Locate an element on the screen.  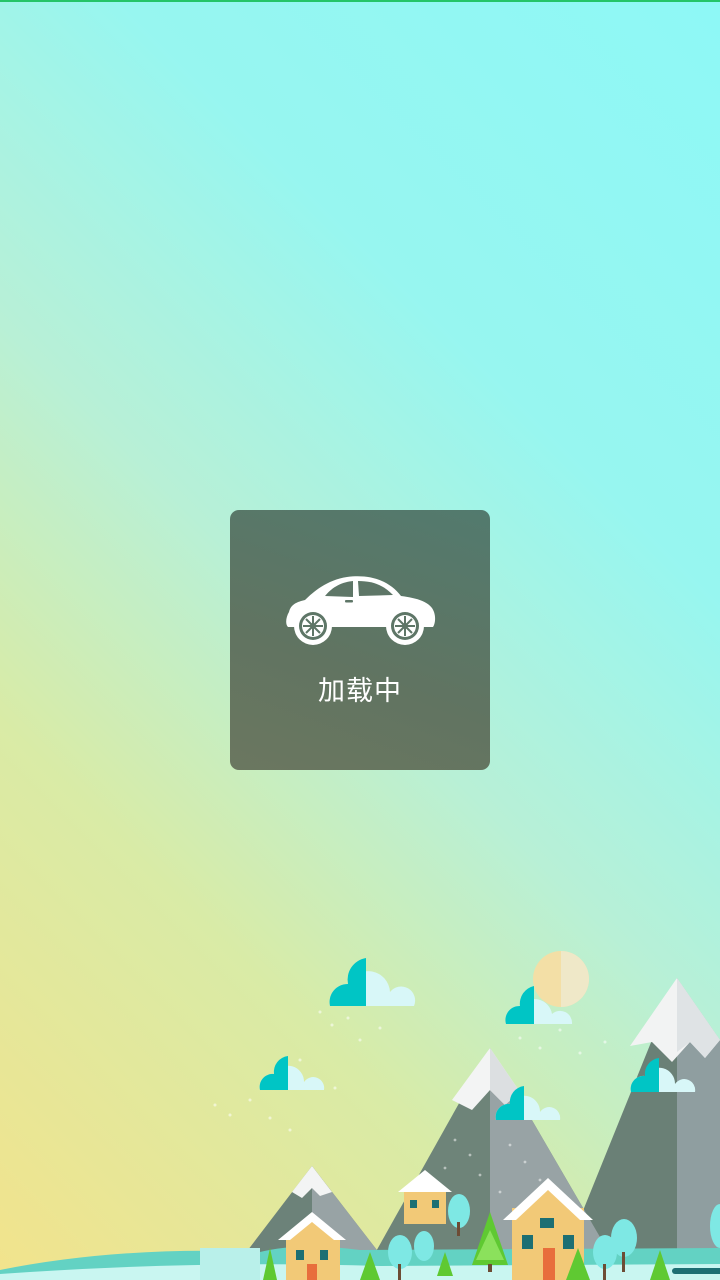
status-bar-line is located at coordinates (360, 1).